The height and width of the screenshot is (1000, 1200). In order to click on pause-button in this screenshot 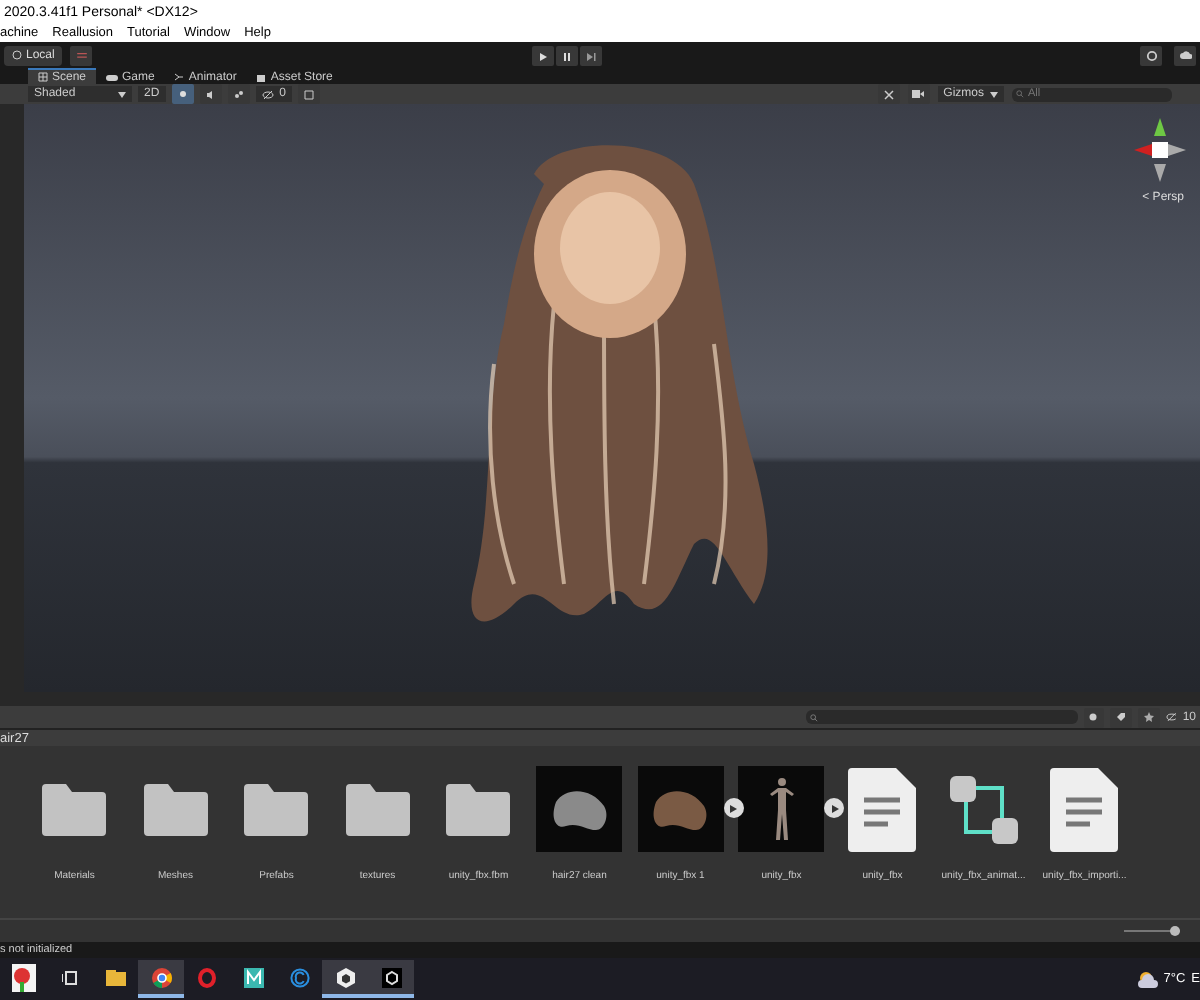, I will do `click(567, 56)`.